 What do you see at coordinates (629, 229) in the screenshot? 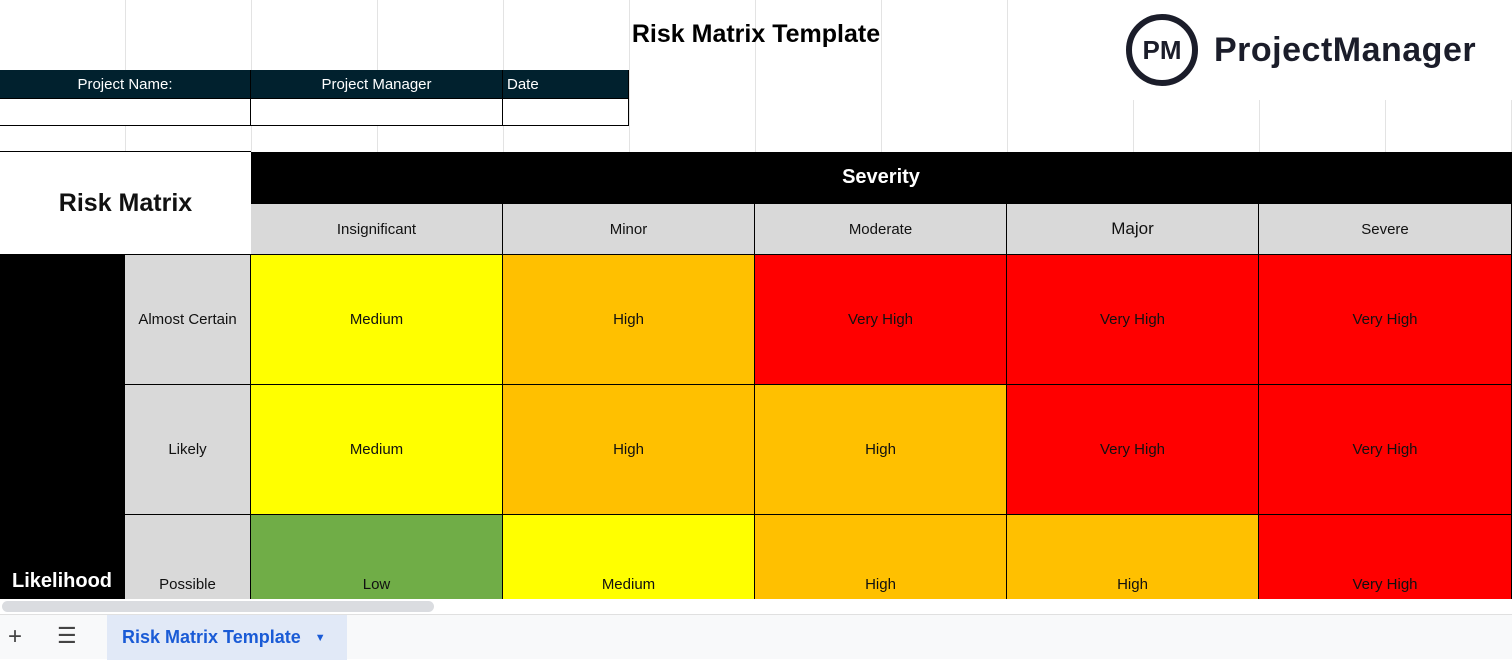
I see `severity-minor: Minor` at bounding box center [629, 229].